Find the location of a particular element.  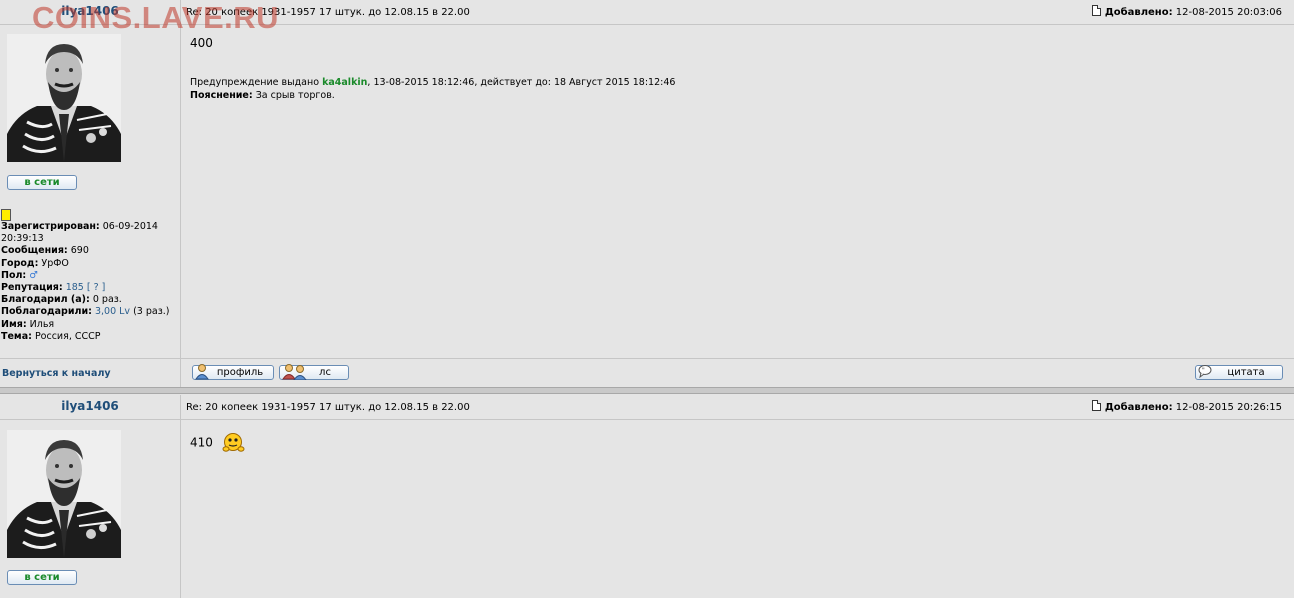

site-watermark: COINS.LAVE.RU is located at coordinates (156, 17).